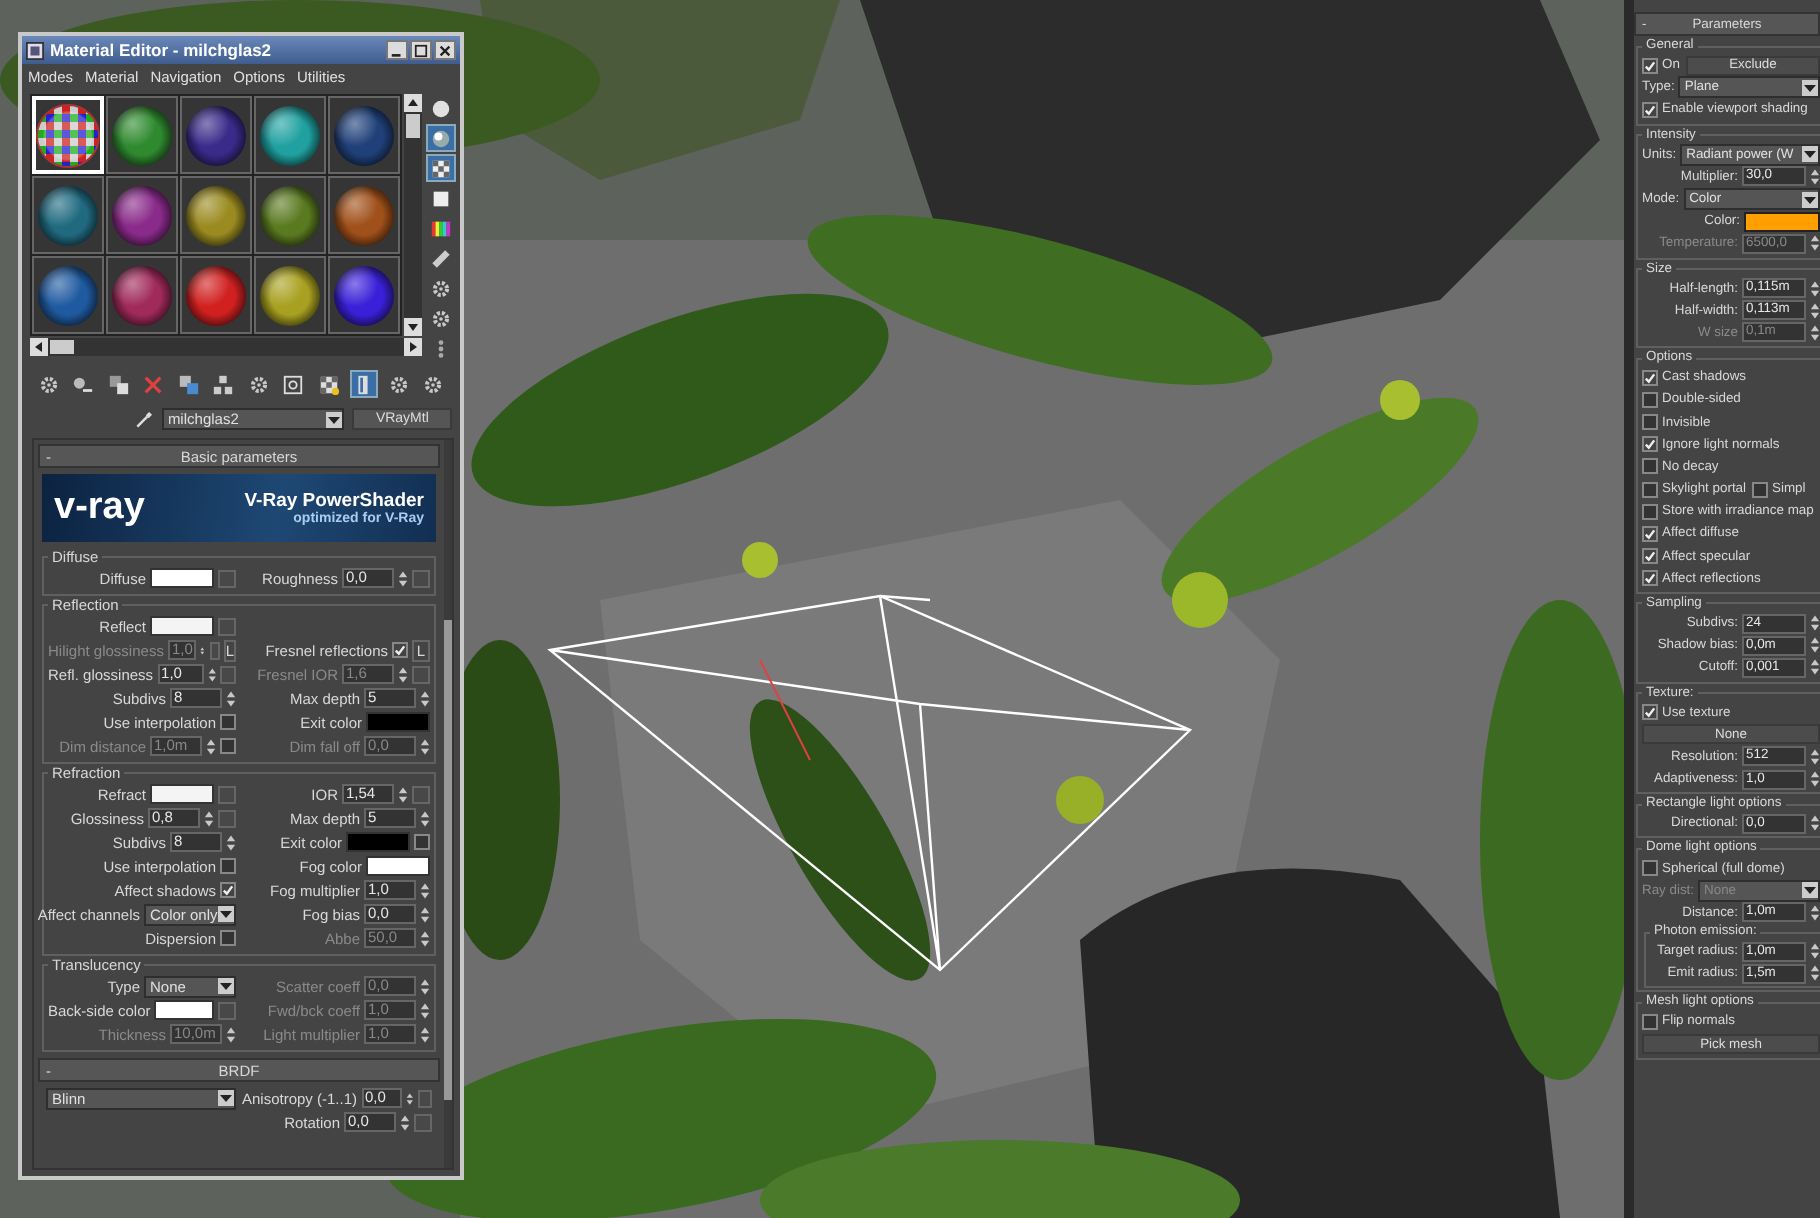 Image resolution: width=1820 pixels, height=1218 pixels. Describe the element at coordinates (162, 50) in the screenshot. I see `window-title: Material Editor - milchglas2` at that location.